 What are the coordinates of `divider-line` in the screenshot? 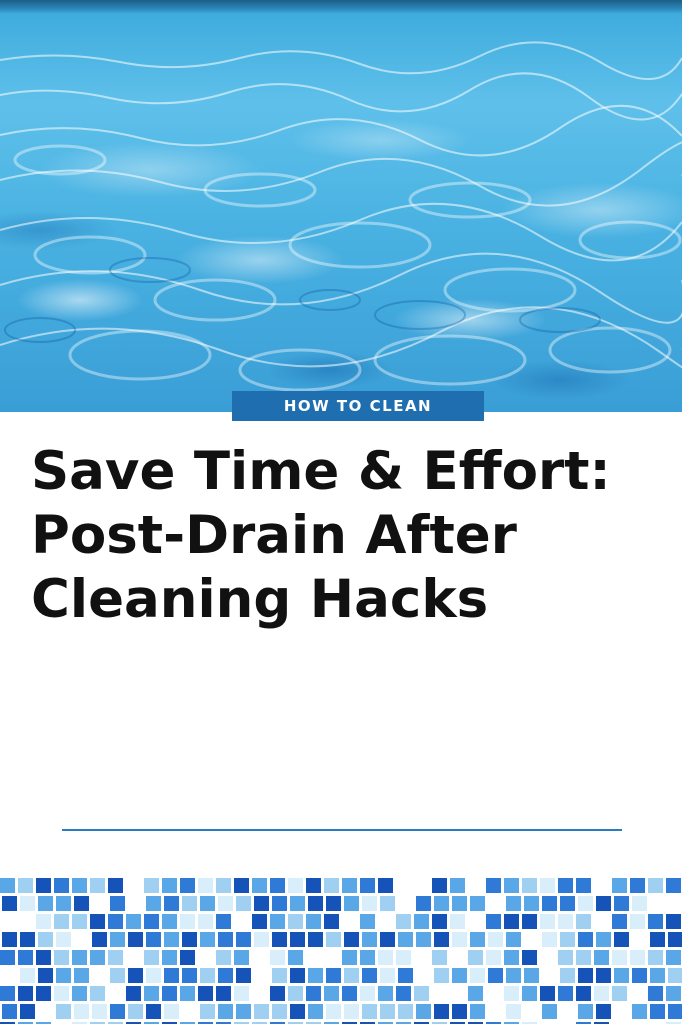 It's located at (342, 830).